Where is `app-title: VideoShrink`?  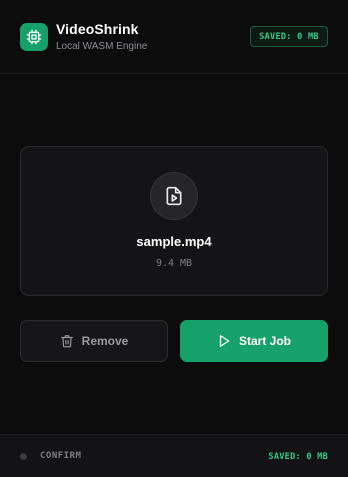 app-title: VideoShrink is located at coordinates (97, 29).